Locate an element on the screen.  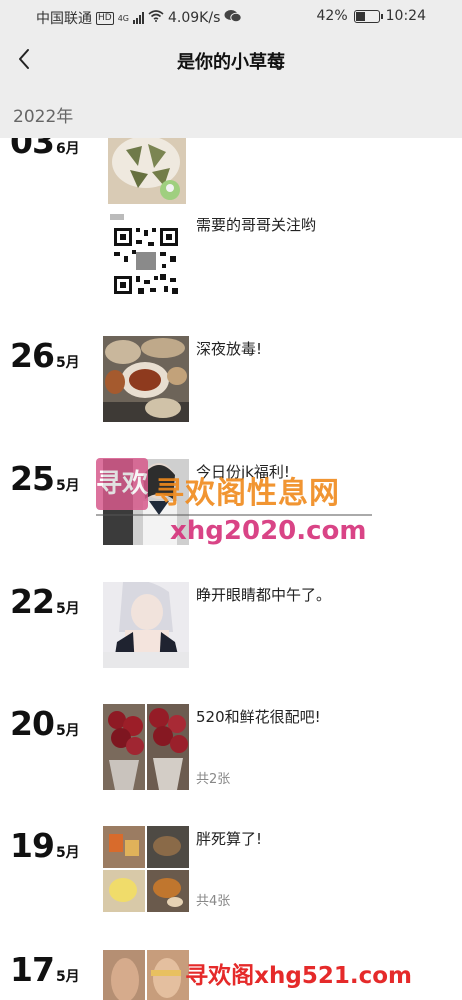
post-date: 22 5月 is located at coordinates (45, 601).